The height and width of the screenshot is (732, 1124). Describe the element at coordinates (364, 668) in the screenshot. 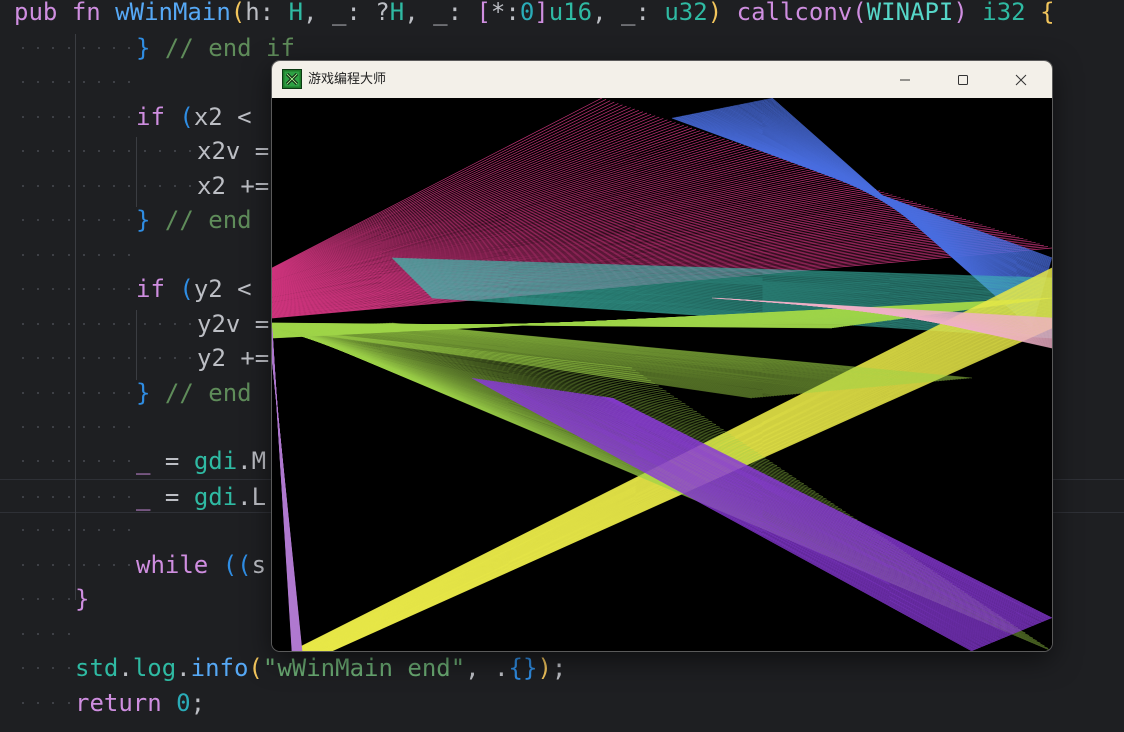

I see `code-token: "wWinMain end"` at that location.